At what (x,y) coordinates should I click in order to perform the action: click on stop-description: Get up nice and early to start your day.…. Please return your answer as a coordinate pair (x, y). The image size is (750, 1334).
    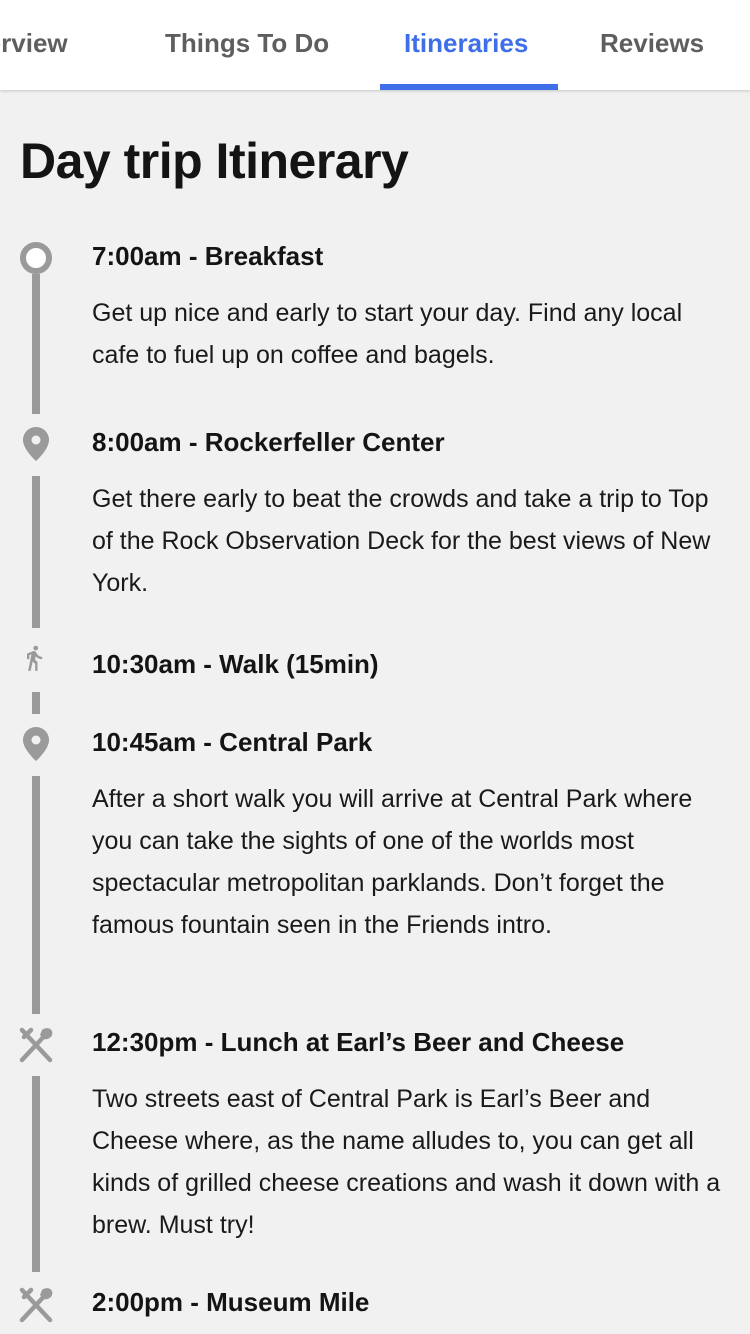
    Looking at the image, I should click on (387, 334).